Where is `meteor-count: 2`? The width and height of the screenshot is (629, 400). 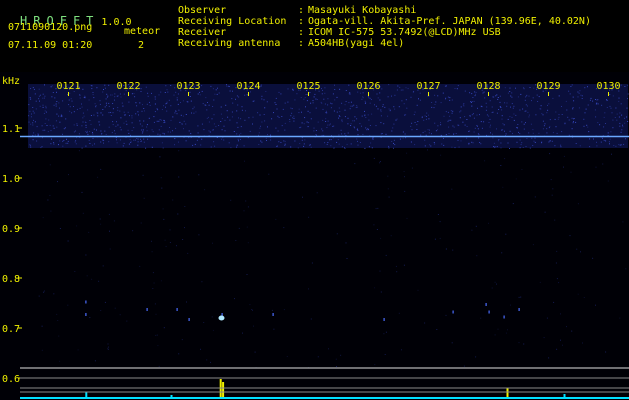 meteor-count: 2 is located at coordinates (141, 45).